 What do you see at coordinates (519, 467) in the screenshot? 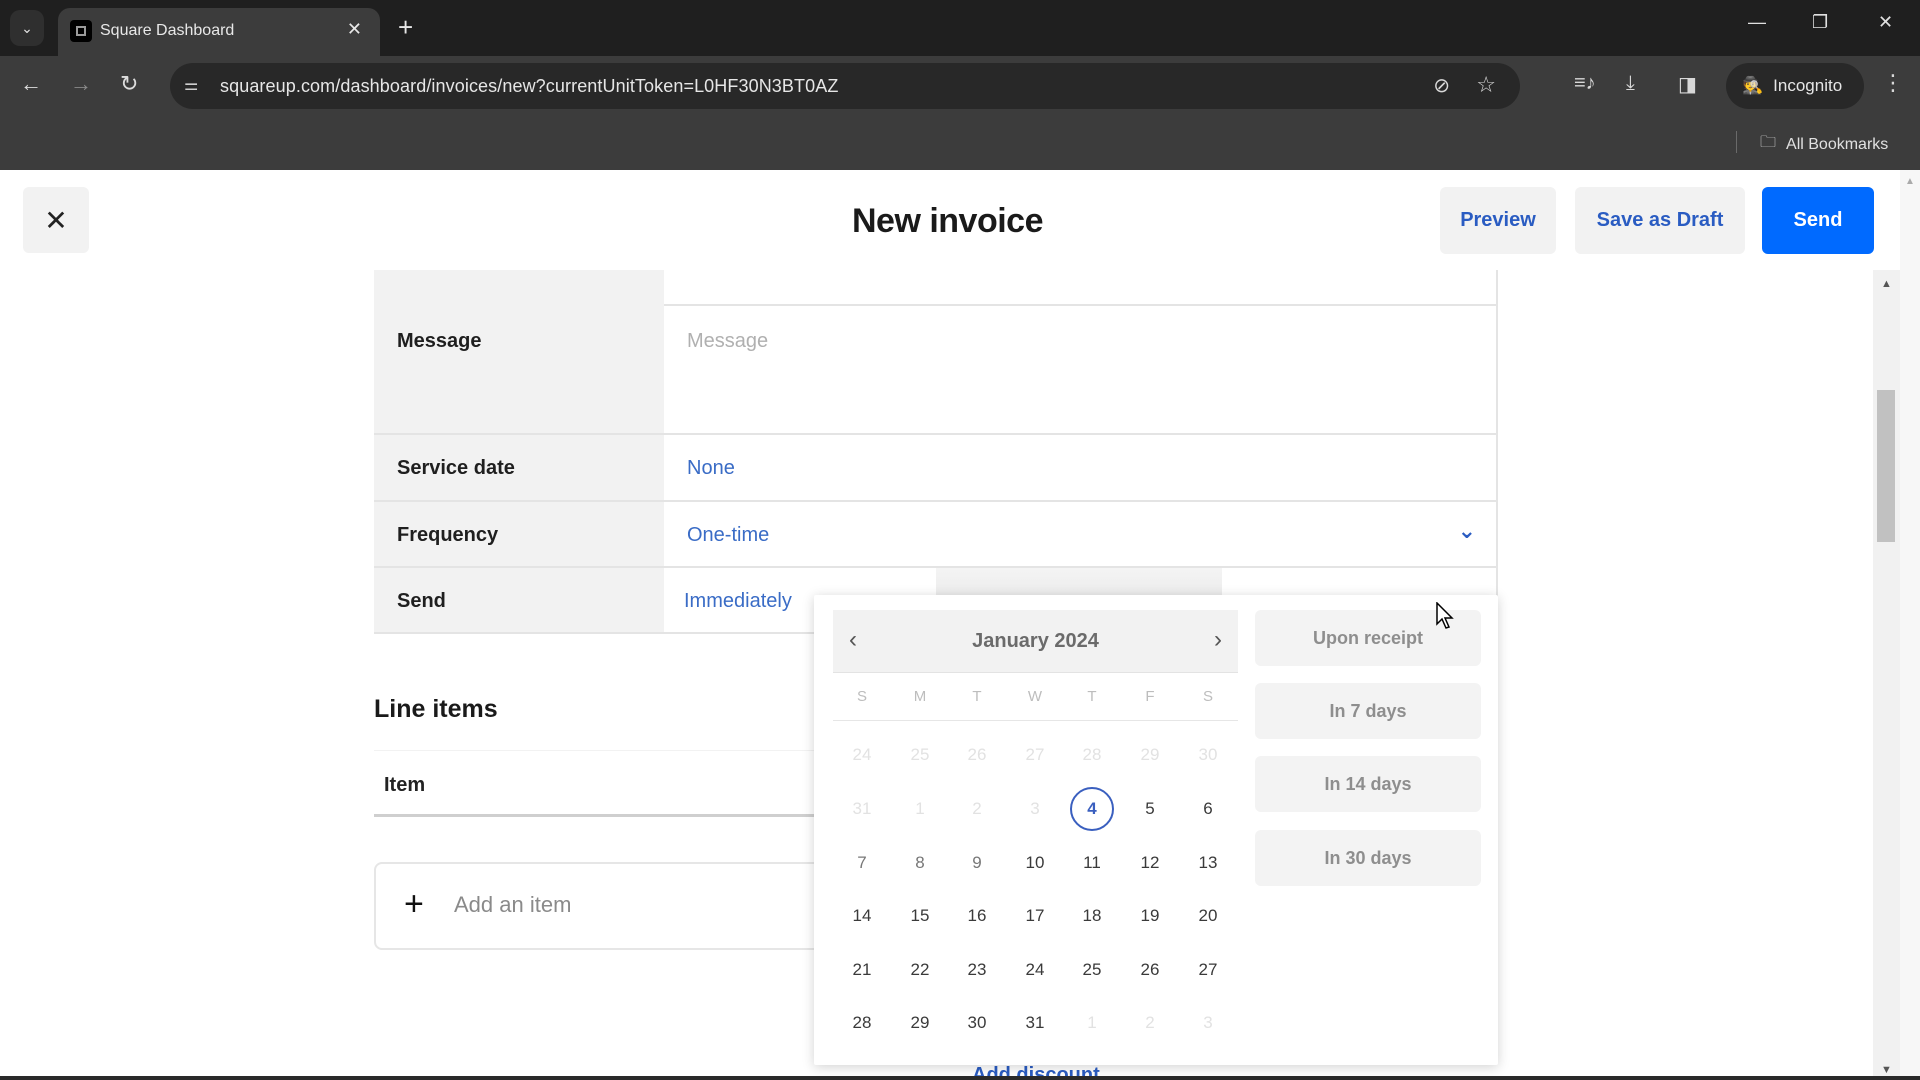
I see `service-date-label: Service date` at bounding box center [519, 467].